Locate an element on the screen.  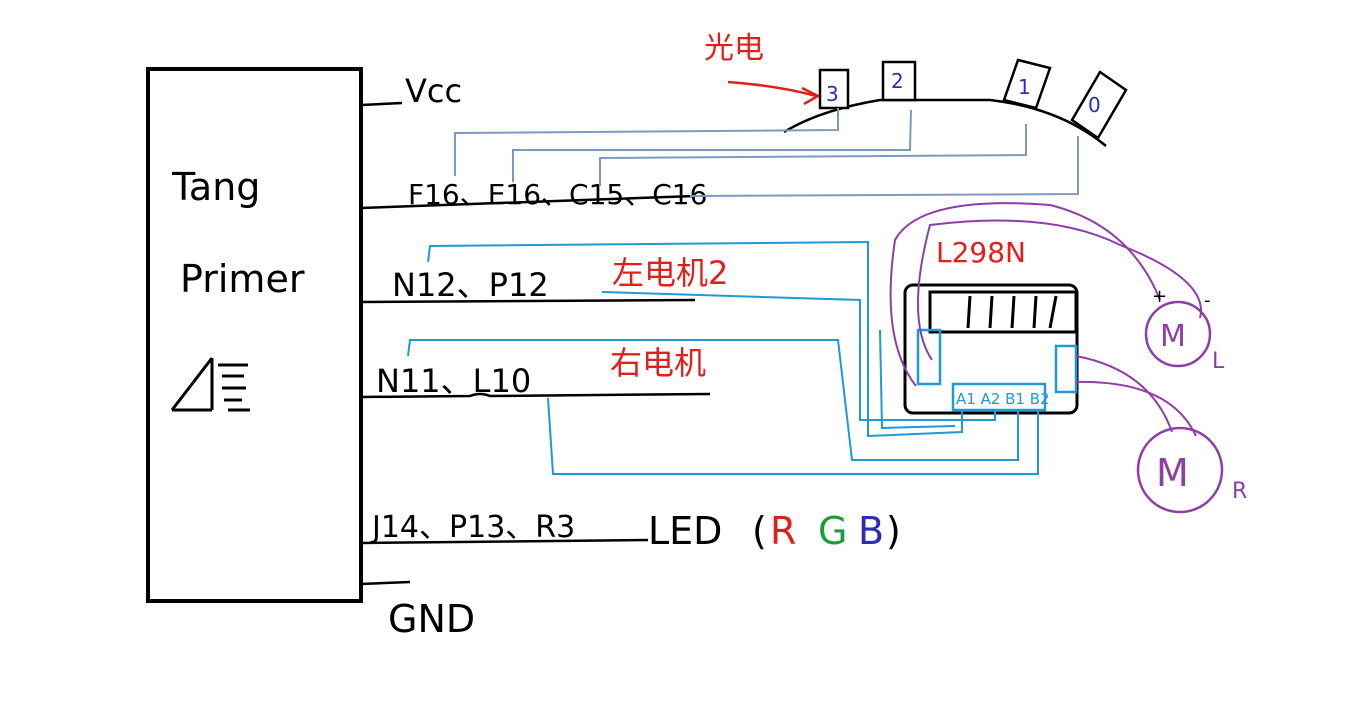
sensor-1: 1 is located at coordinates (1027, 84).